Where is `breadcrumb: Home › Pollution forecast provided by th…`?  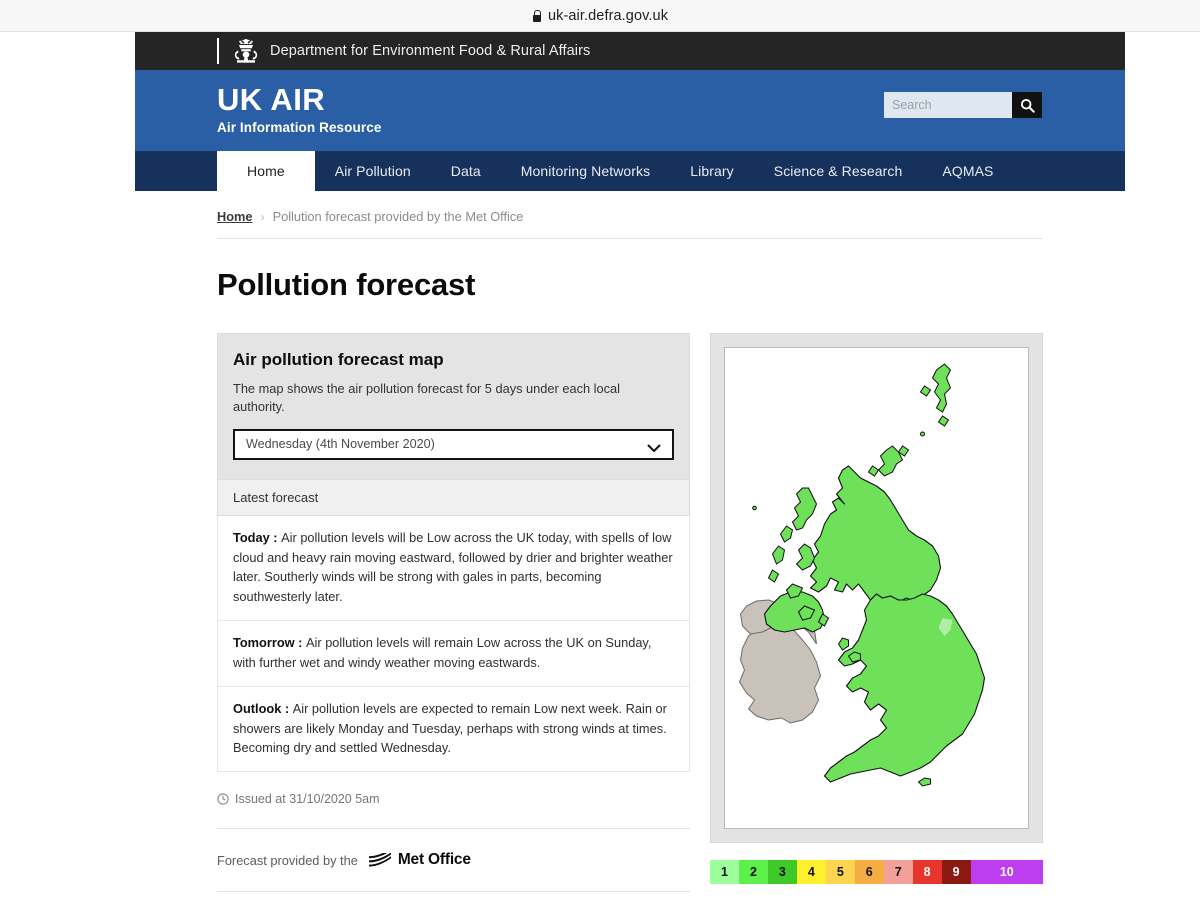
breadcrumb: Home › Pollution forecast provided by th… is located at coordinates (630, 215).